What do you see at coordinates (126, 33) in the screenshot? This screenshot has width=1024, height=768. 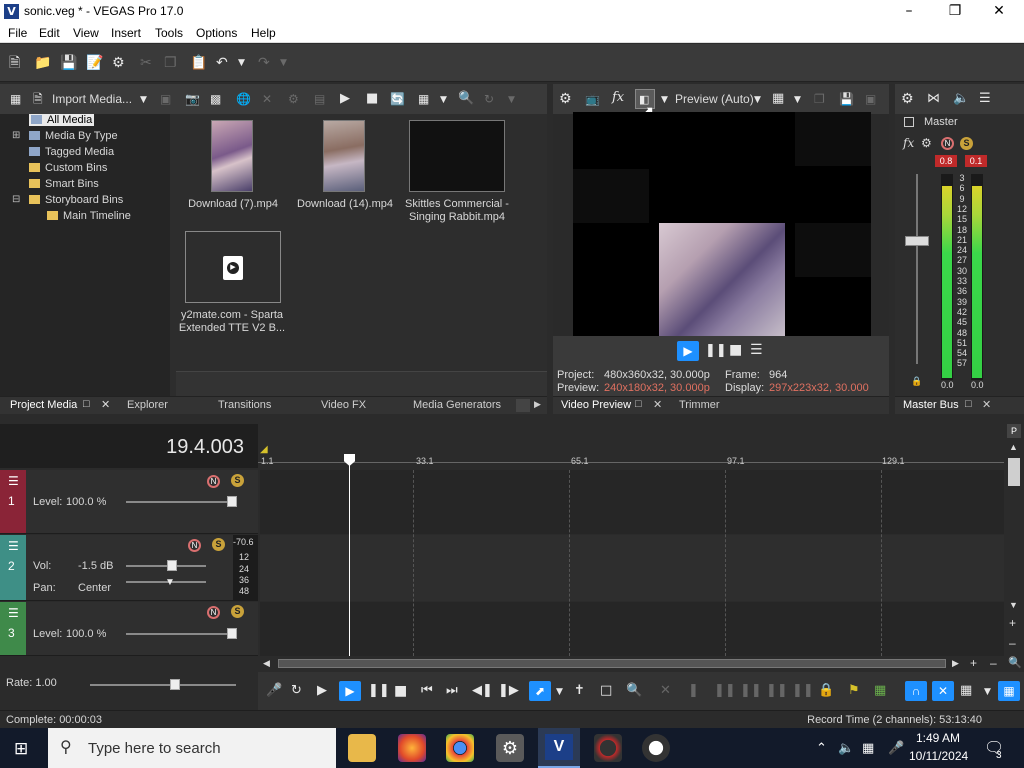 I see `menu-insert: Insert` at bounding box center [126, 33].